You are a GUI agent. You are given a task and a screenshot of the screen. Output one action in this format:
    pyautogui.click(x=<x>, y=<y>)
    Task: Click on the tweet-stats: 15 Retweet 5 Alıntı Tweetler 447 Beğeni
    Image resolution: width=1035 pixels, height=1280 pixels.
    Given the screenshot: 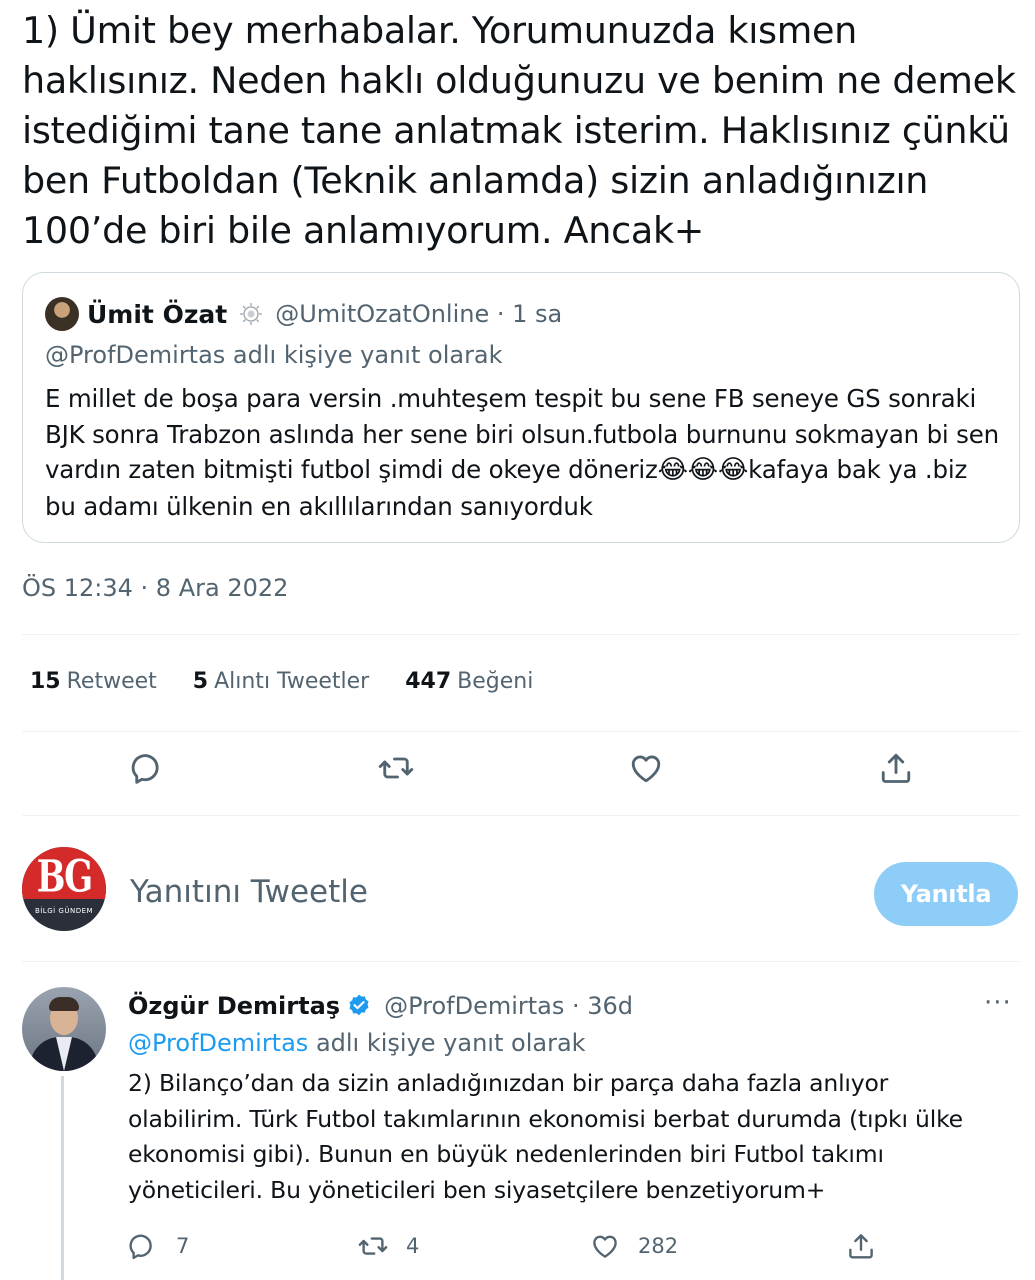 What is the action you would take?
    pyautogui.click(x=281, y=681)
    